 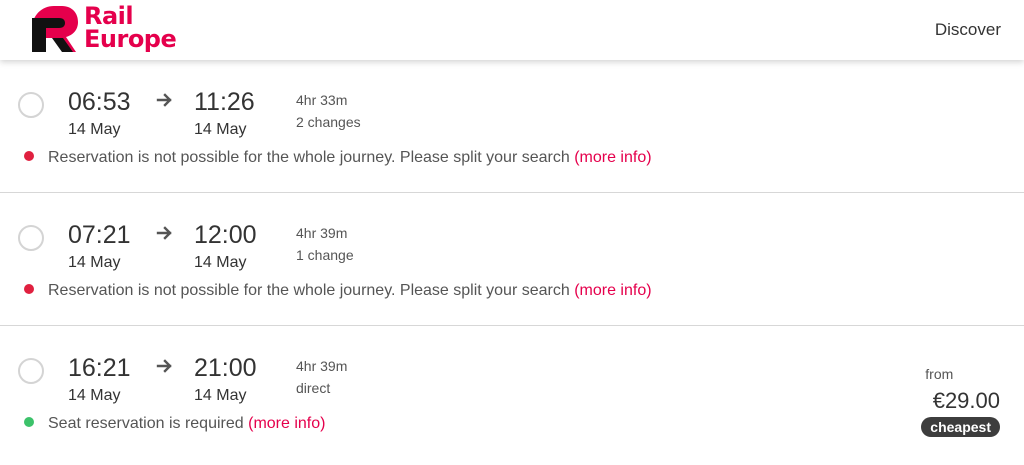 What do you see at coordinates (325, 255) in the screenshot?
I see `journey-changes: 1 change` at bounding box center [325, 255].